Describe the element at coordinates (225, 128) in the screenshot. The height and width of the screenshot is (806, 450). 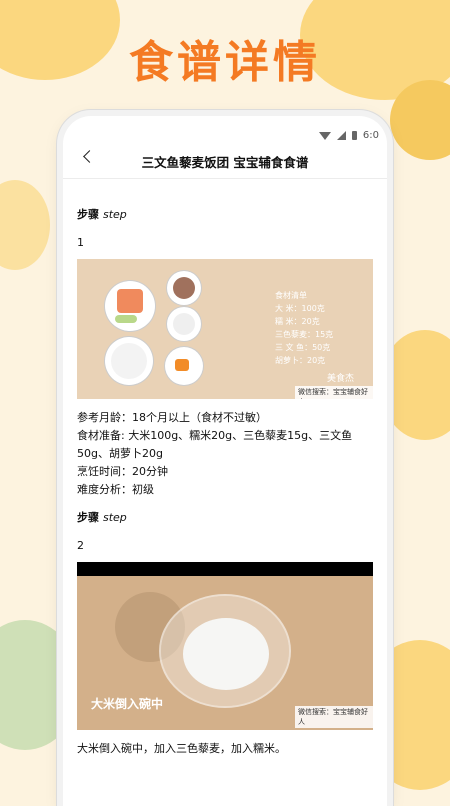
I see `status-bar: 6:0` at that location.